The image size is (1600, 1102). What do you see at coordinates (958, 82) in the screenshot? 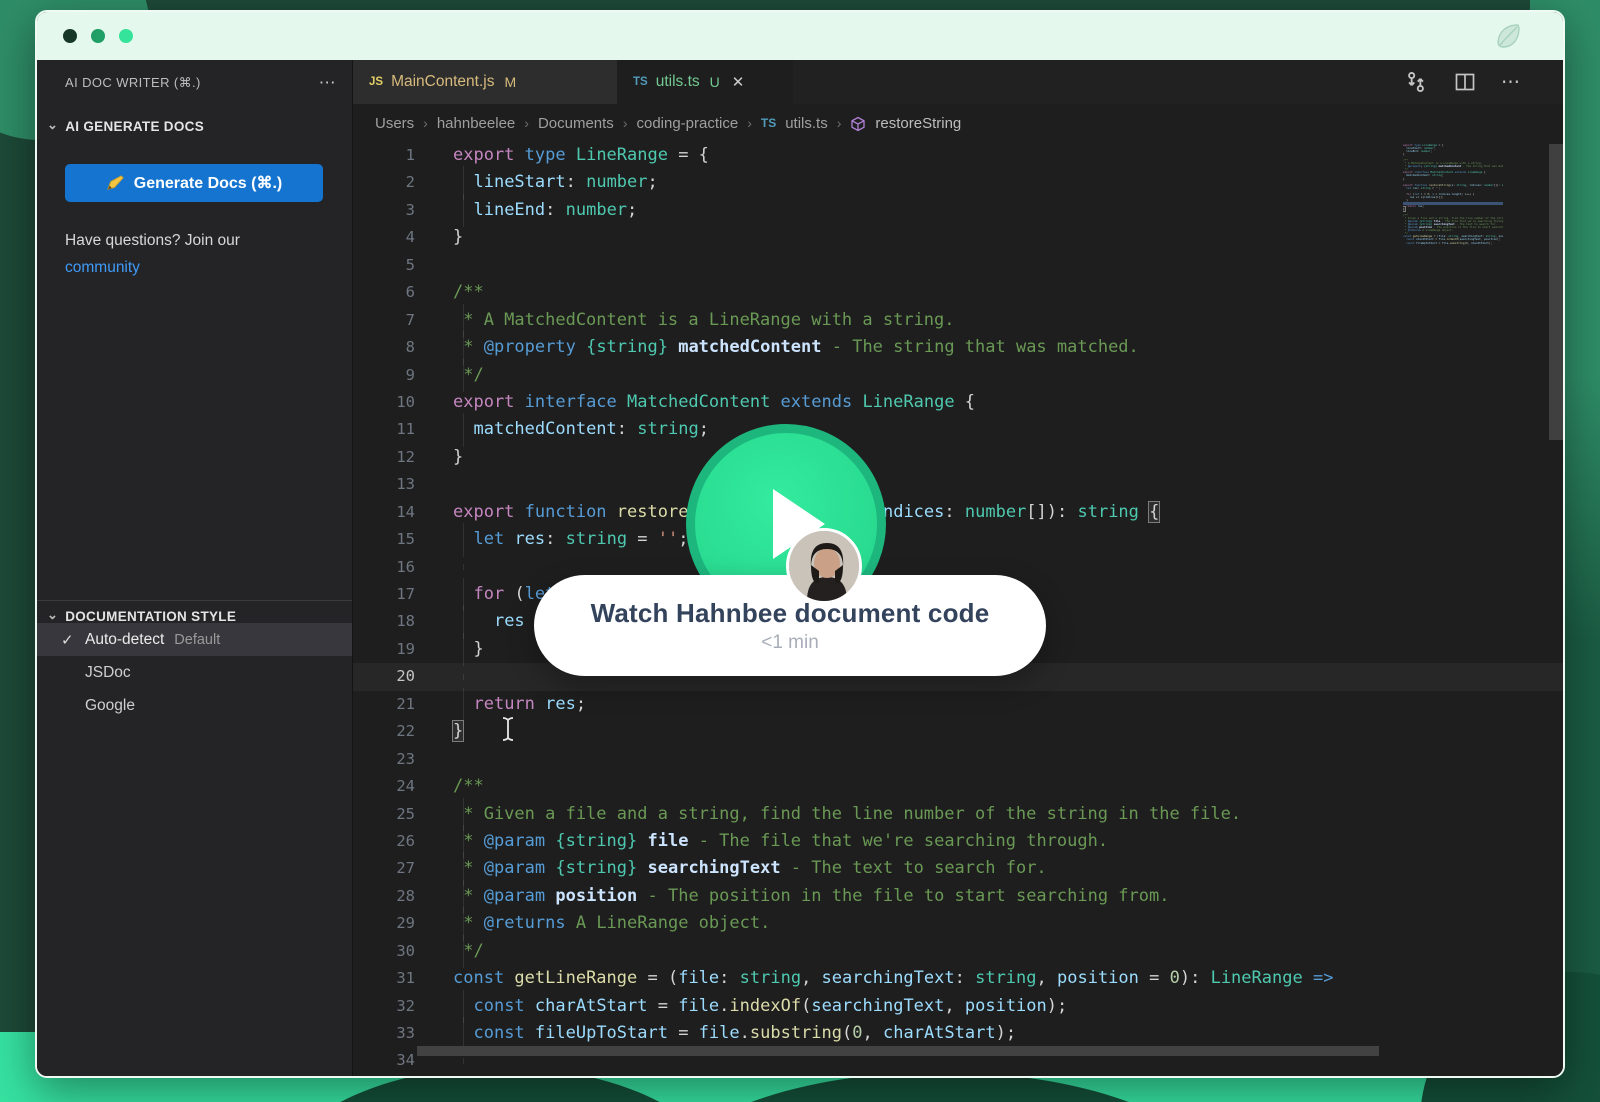
I see `tab-bar: JS MainContent.js M TS utils.ts U ✕` at bounding box center [958, 82].